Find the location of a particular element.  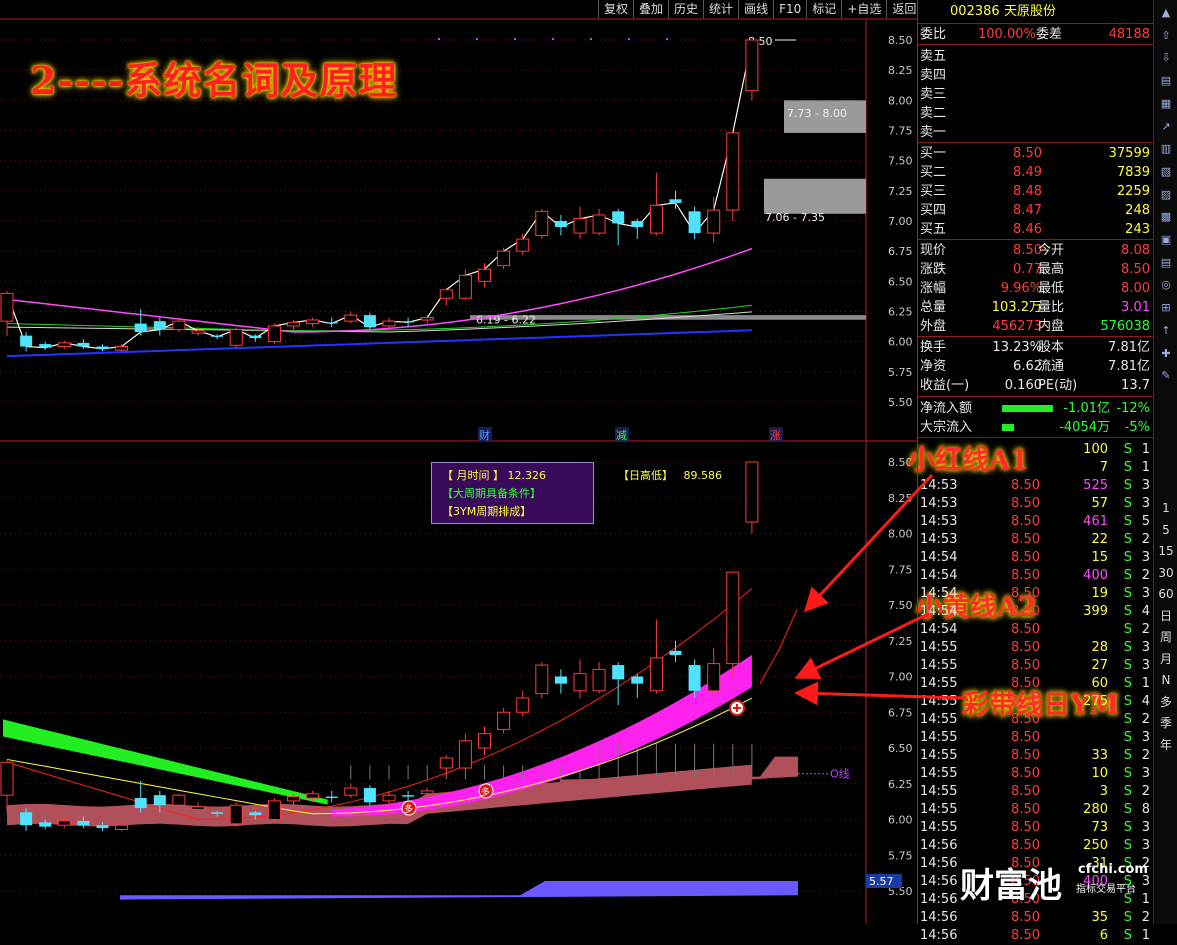

tick-row-27-cell: 8.50 is located at coordinates (1025, 935).